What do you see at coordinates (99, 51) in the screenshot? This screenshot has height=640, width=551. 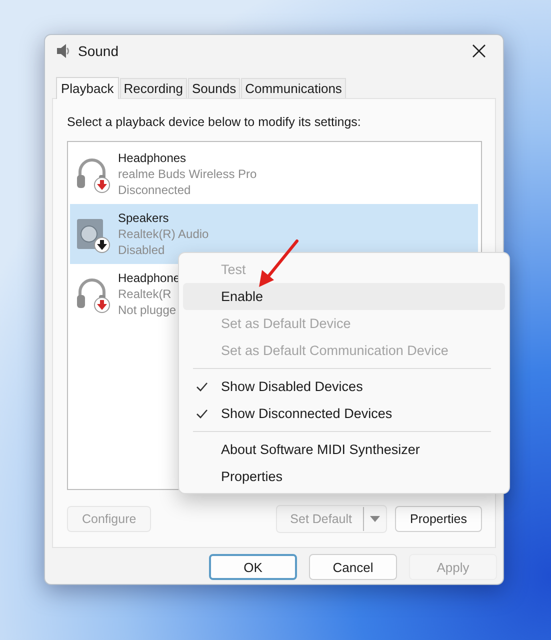 I see `window-title: Sound` at bounding box center [99, 51].